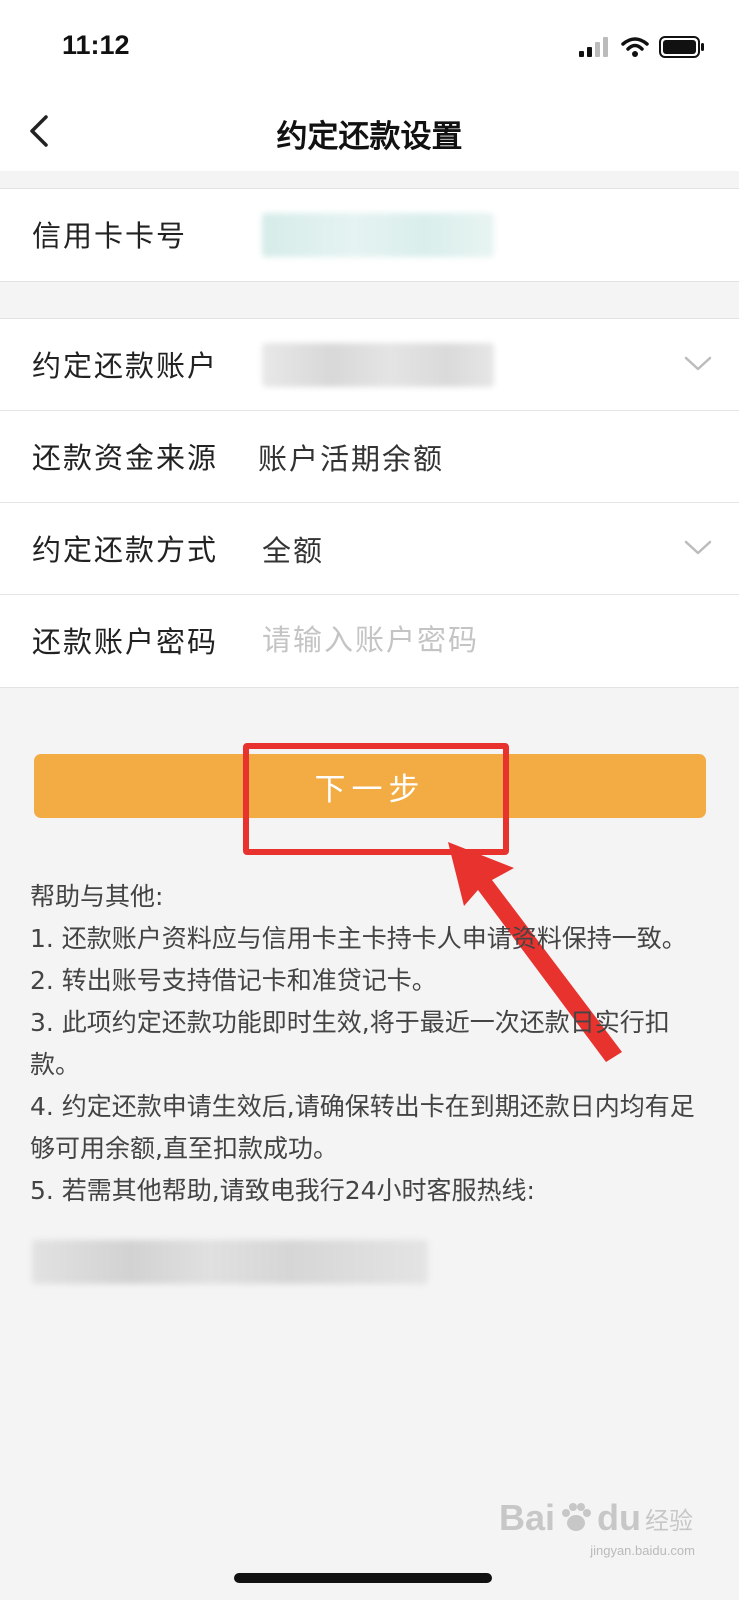  What do you see at coordinates (619, 1517) in the screenshot?
I see `watermark-brand-2: du` at bounding box center [619, 1517].